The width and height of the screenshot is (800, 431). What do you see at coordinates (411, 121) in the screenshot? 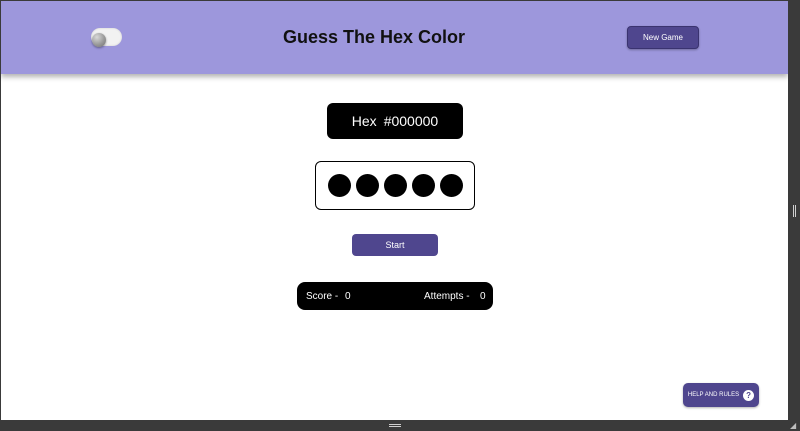
I see `hex-value: #000000` at bounding box center [411, 121].